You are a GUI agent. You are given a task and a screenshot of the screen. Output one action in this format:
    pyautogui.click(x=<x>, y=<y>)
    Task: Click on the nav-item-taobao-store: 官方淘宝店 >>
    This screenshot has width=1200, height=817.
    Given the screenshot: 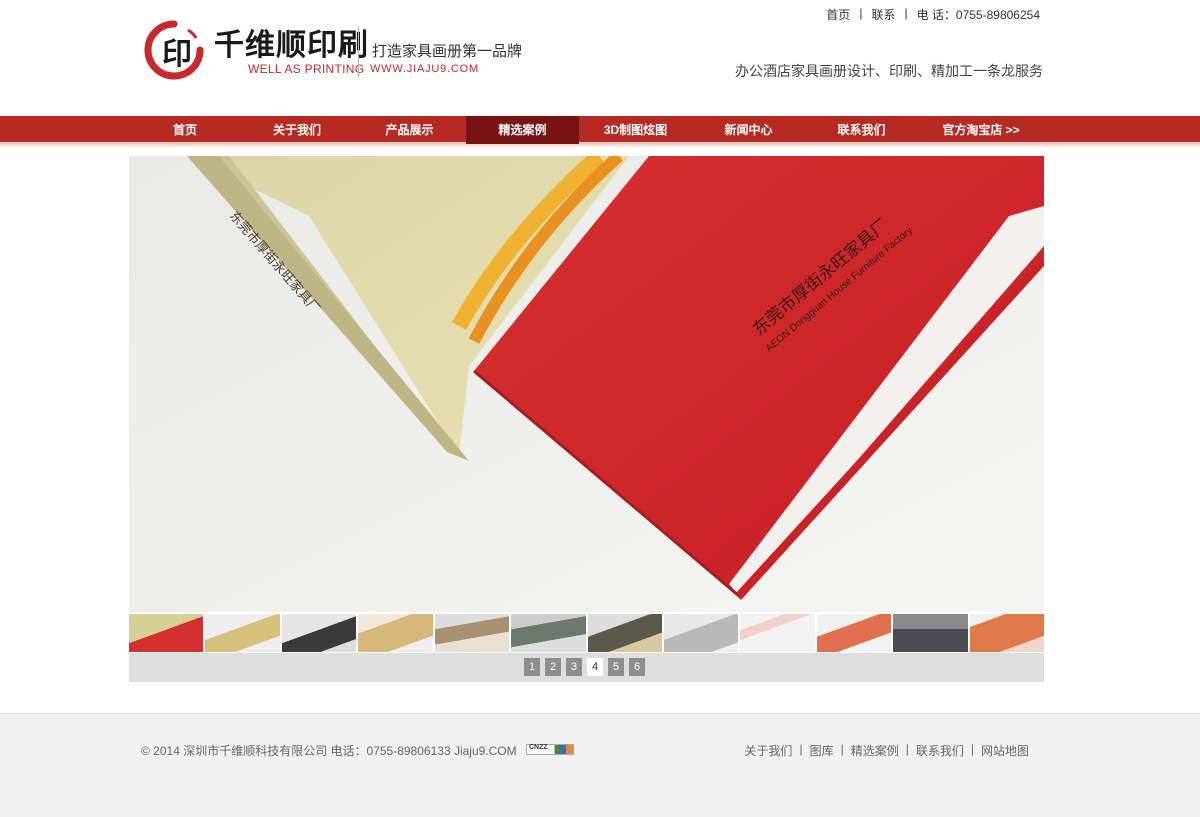 What is the action you would take?
    pyautogui.click(x=981, y=130)
    